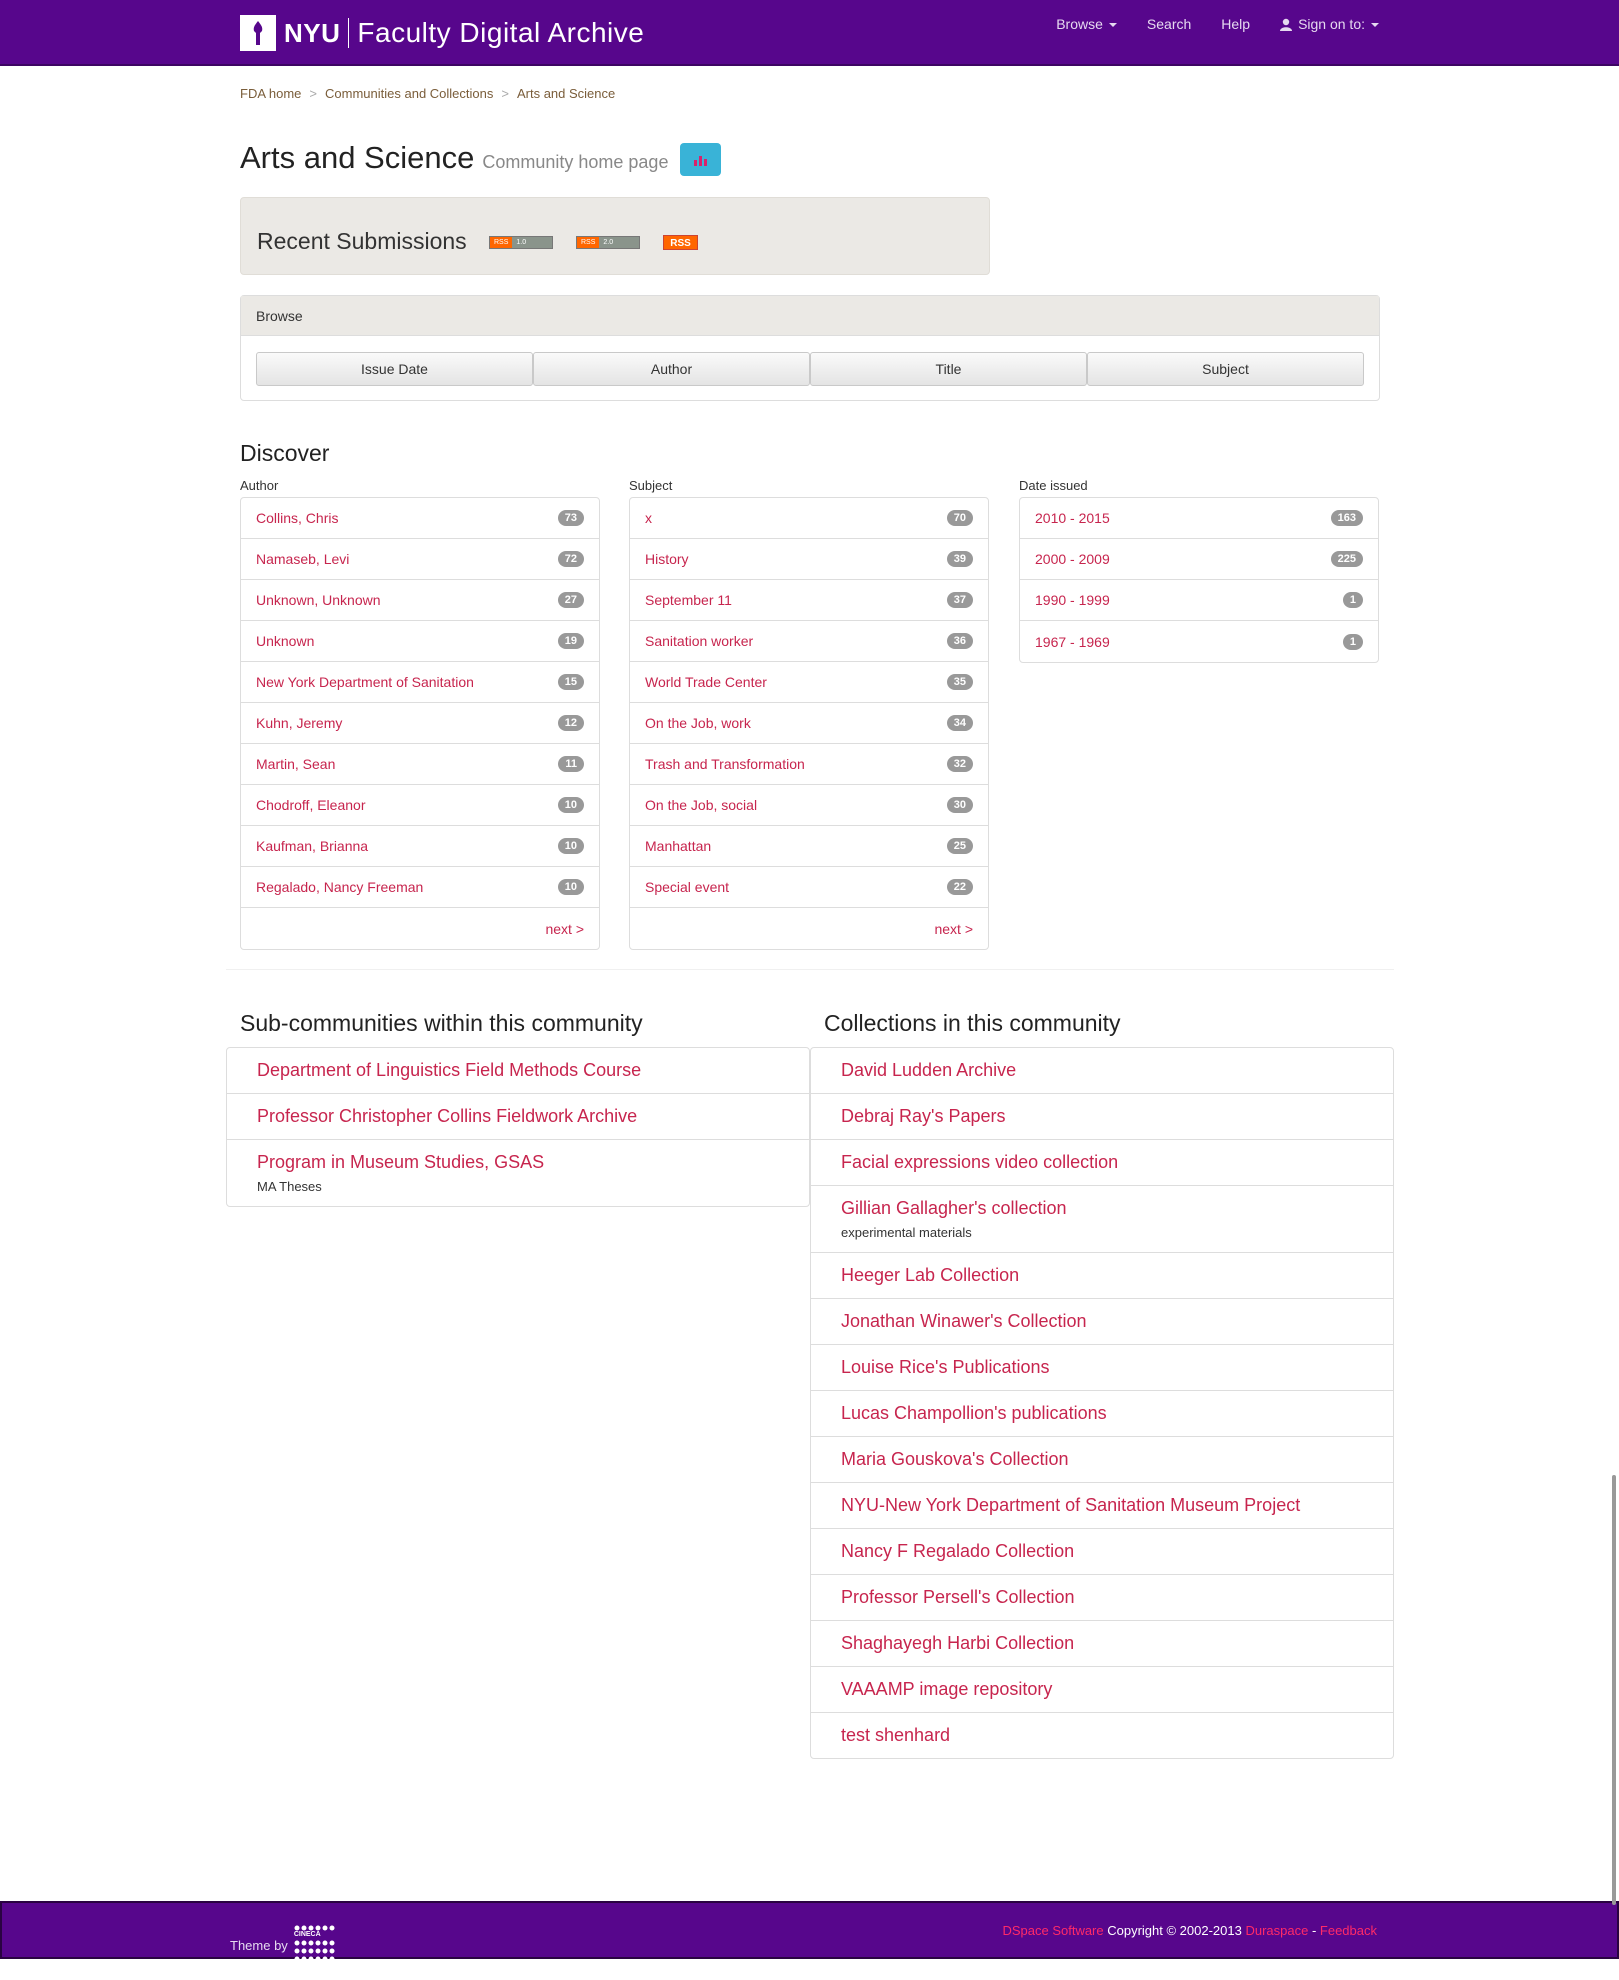 The height and width of the screenshot is (1980, 1619). I want to click on collection-link: Debraj Ray's Papers, so click(1102, 1116).